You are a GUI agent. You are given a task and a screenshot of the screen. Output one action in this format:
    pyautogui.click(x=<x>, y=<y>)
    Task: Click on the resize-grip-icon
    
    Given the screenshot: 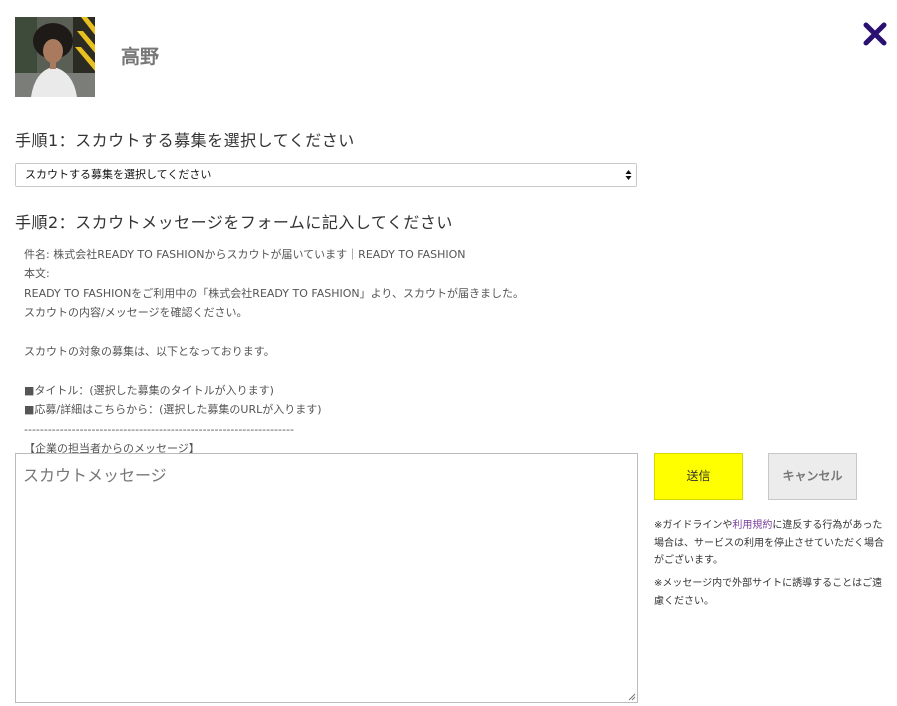 What is the action you would take?
    pyautogui.click(x=631, y=696)
    